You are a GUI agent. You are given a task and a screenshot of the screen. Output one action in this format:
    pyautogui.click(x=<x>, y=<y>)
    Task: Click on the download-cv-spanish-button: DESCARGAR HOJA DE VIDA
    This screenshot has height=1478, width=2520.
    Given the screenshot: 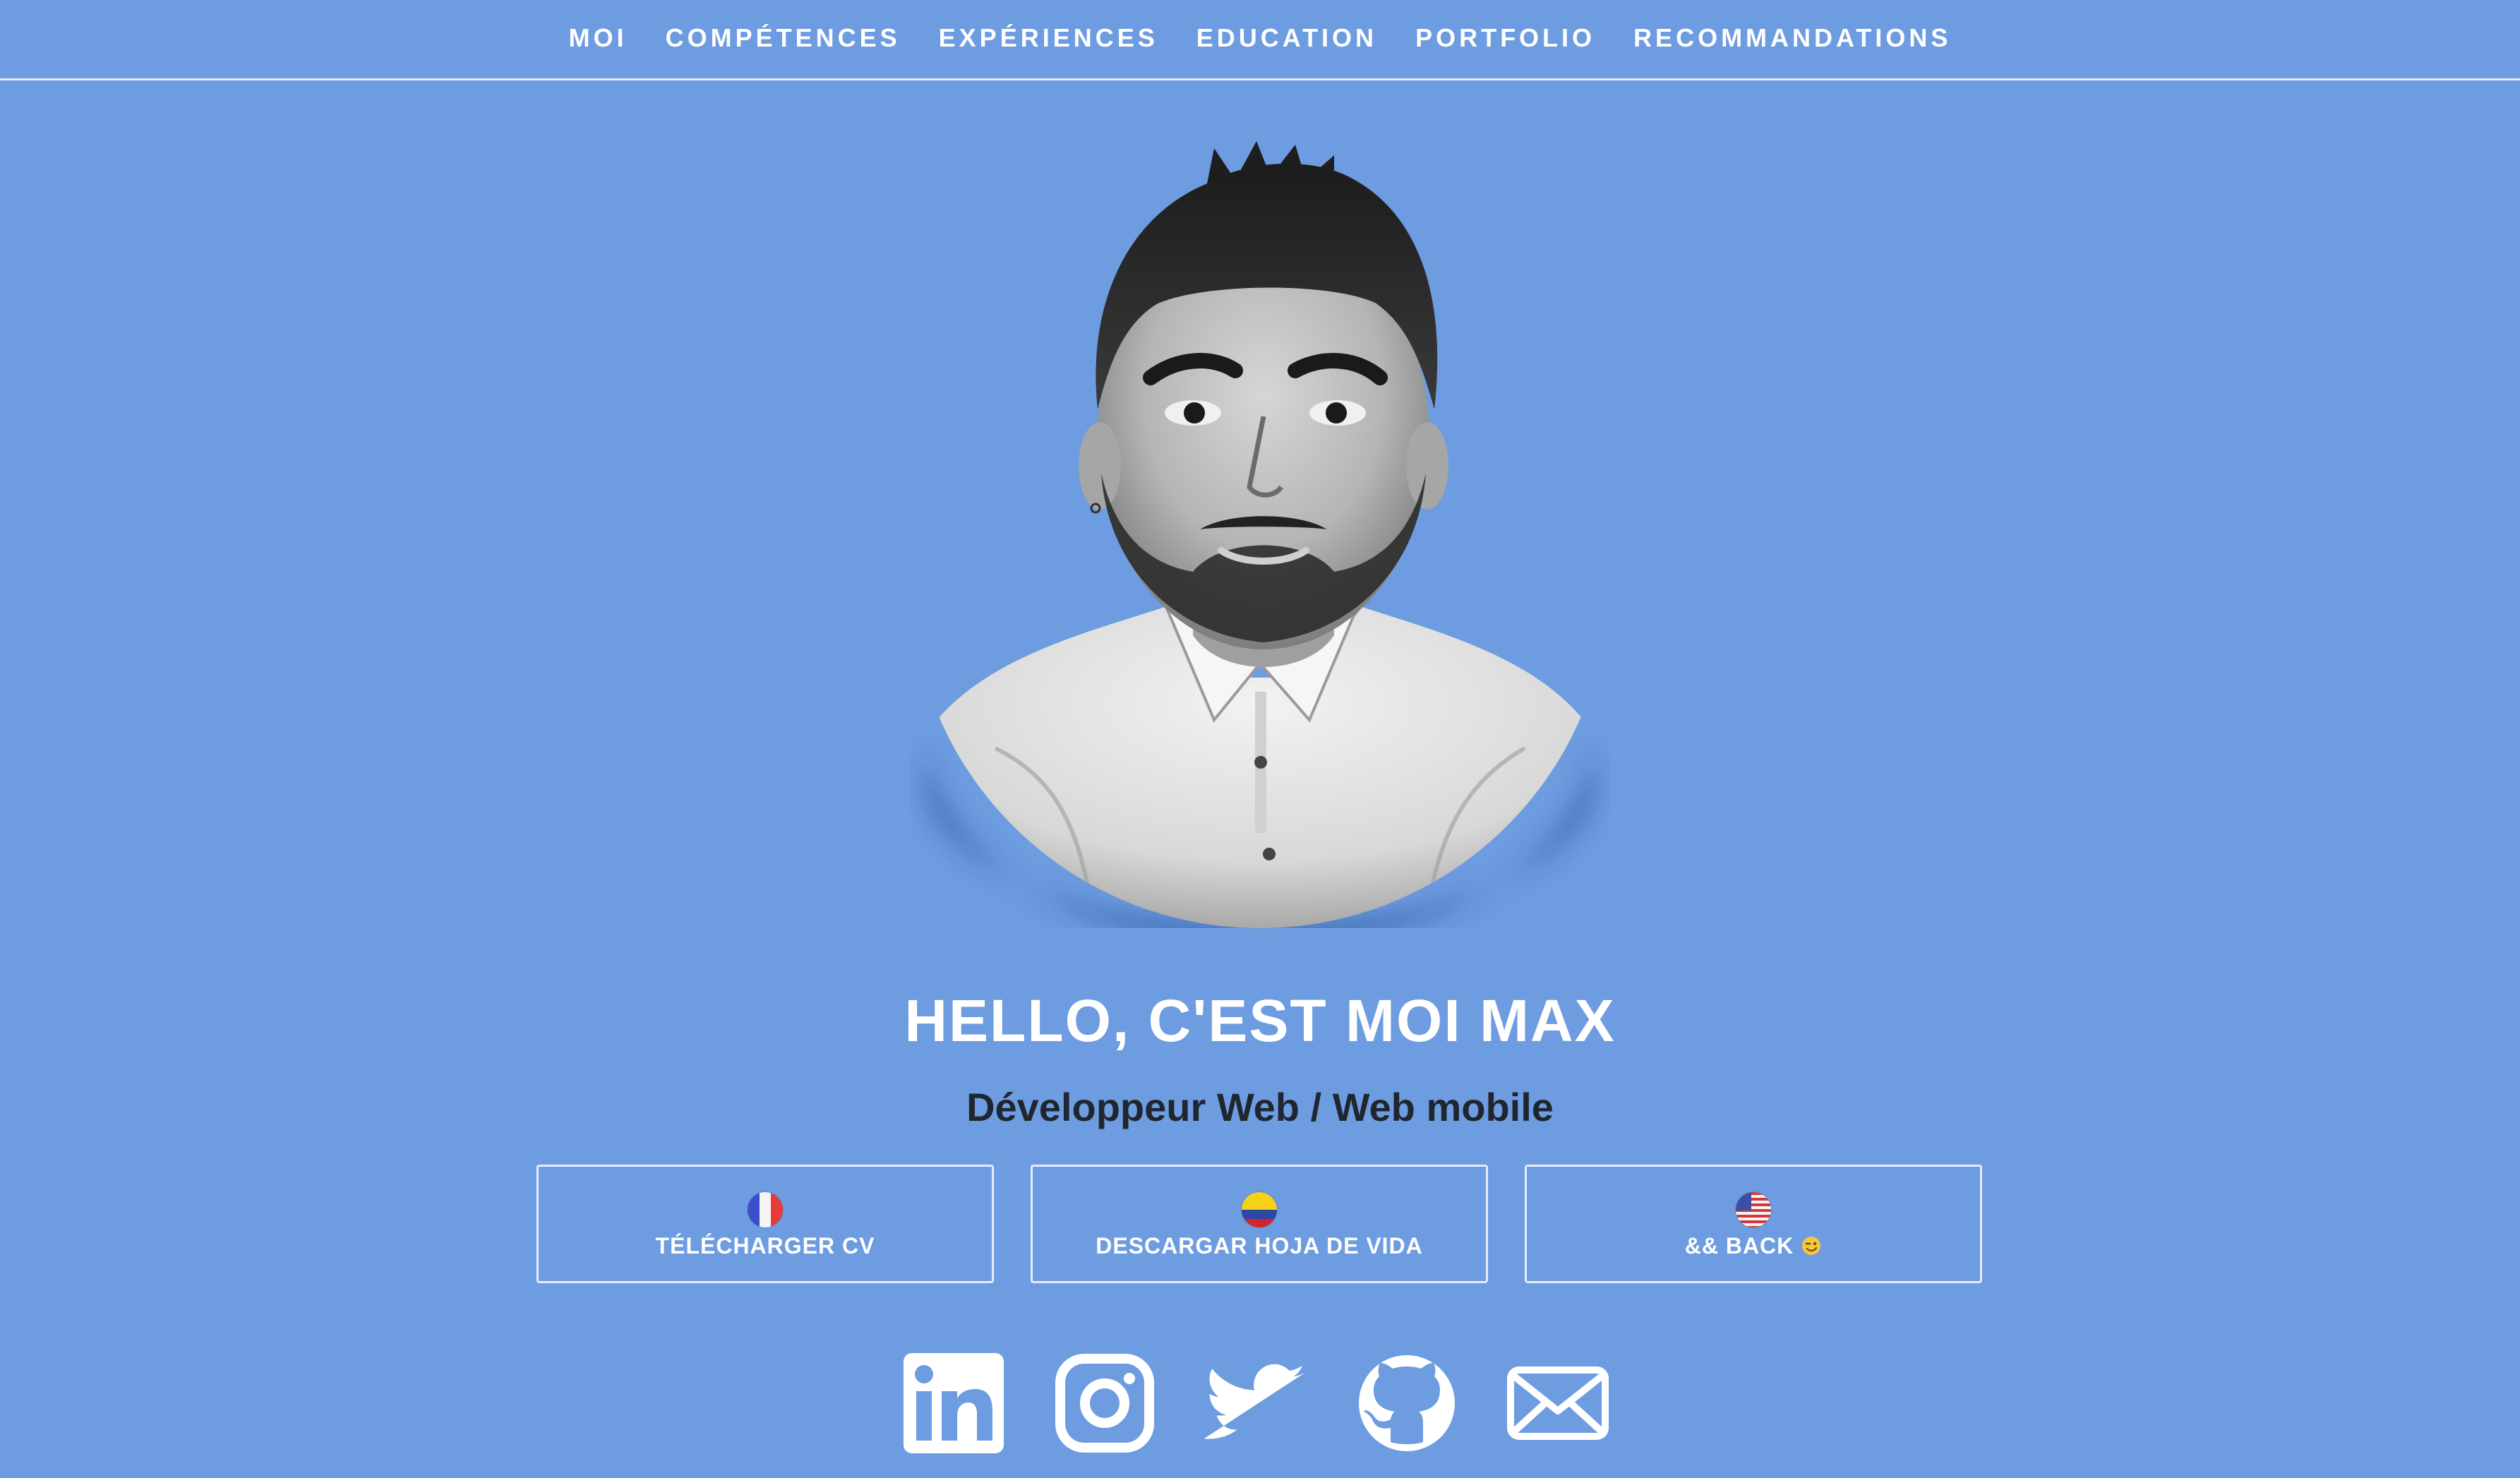 What is the action you would take?
    pyautogui.click(x=1260, y=1224)
    